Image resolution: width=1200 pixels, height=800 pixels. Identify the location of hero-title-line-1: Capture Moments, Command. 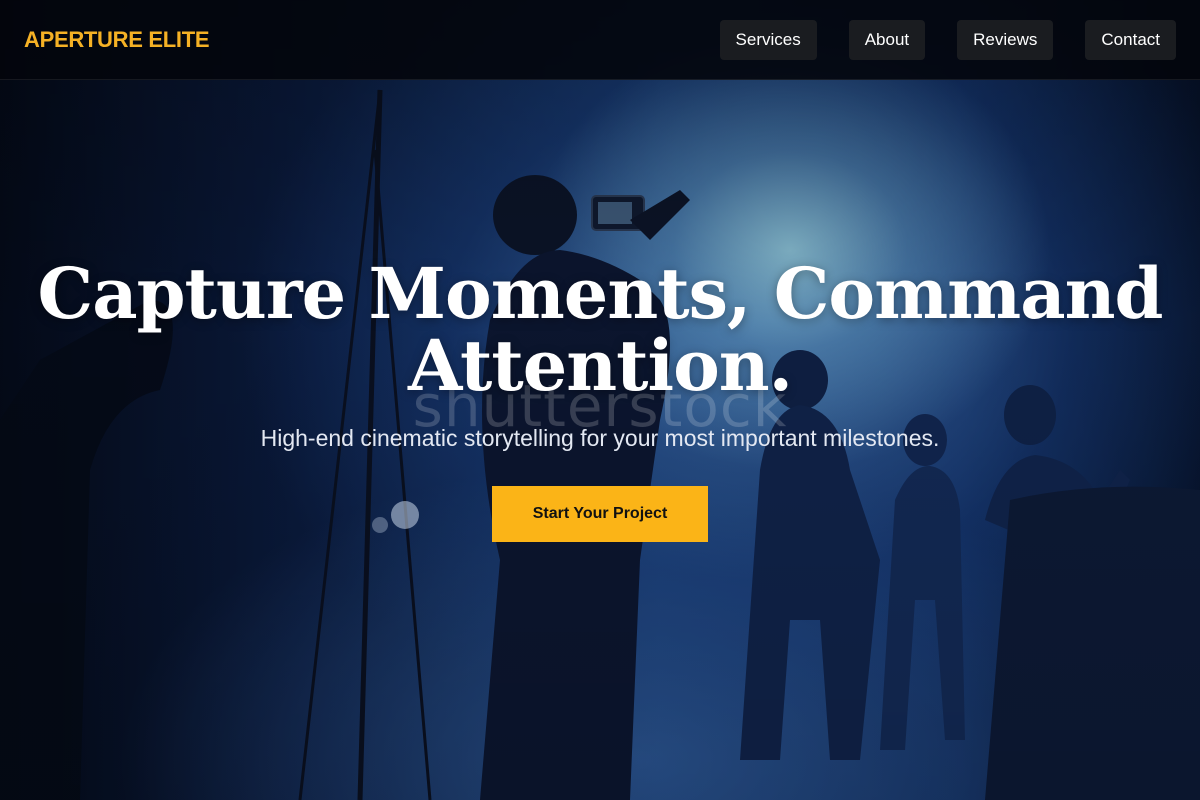
(600, 293).